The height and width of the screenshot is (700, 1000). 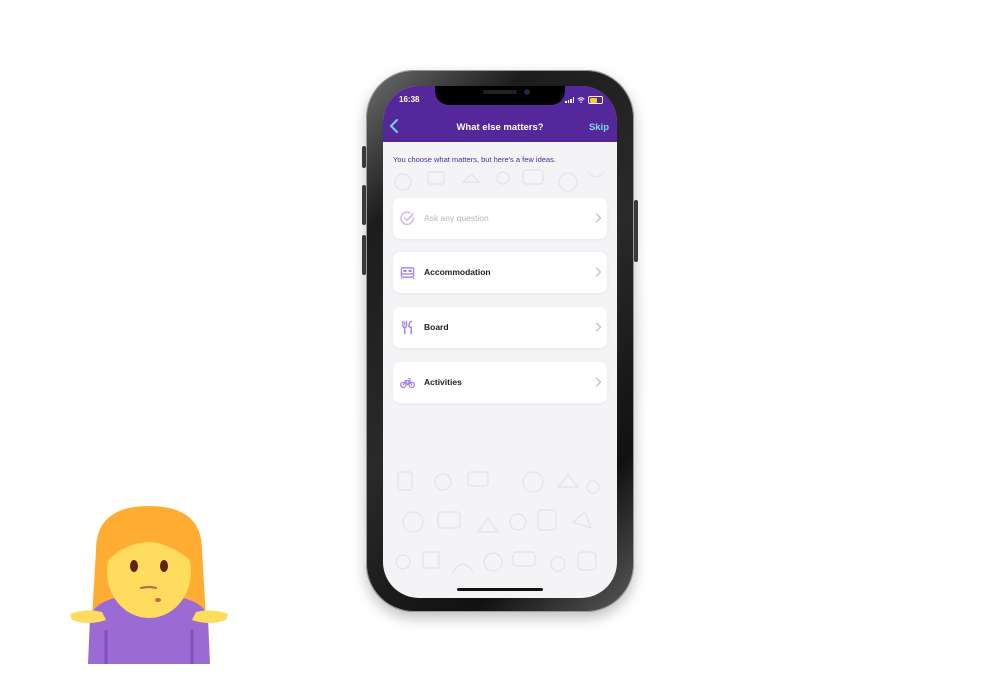 What do you see at coordinates (500, 589) in the screenshot?
I see `home-indicator` at bounding box center [500, 589].